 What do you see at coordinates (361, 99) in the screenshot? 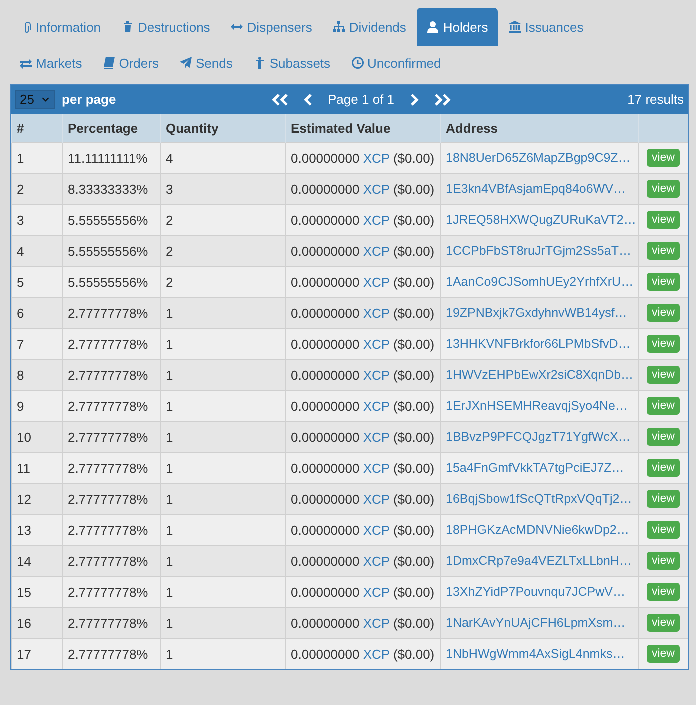
I see `page-indicator: Page 1 of 1` at bounding box center [361, 99].